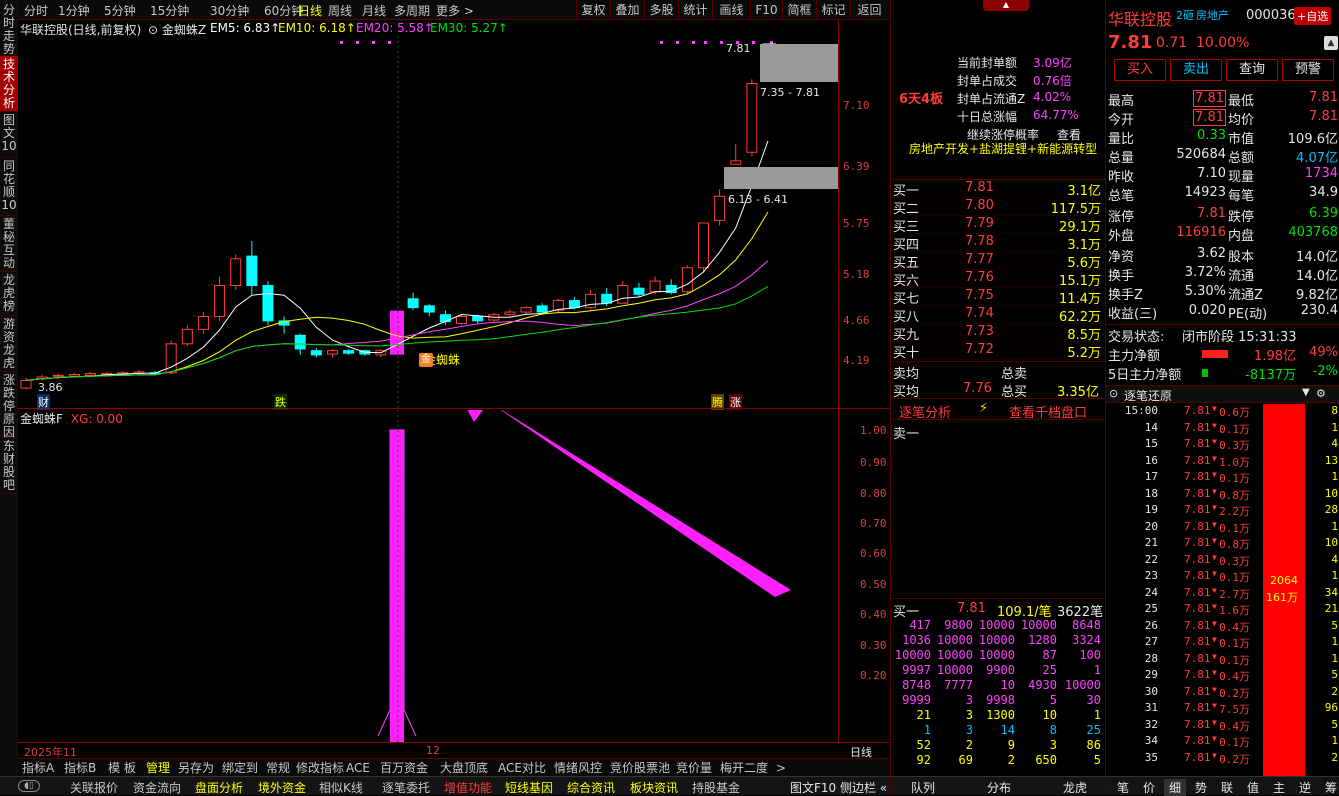 The width and height of the screenshot is (1339, 796). Describe the element at coordinates (94, 787) in the screenshot. I see `statusbar-item: 关联报价` at that location.